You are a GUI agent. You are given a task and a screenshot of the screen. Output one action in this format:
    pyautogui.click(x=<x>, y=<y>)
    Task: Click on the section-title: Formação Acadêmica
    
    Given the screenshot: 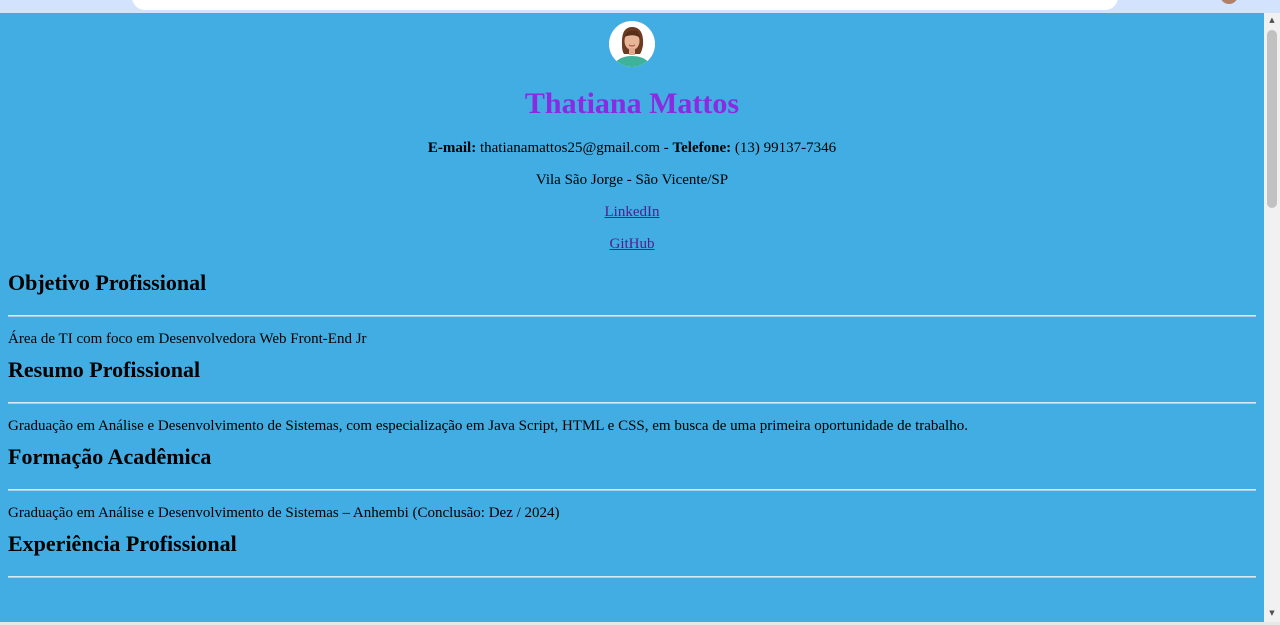 What is the action you would take?
    pyautogui.click(x=110, y=456)
    